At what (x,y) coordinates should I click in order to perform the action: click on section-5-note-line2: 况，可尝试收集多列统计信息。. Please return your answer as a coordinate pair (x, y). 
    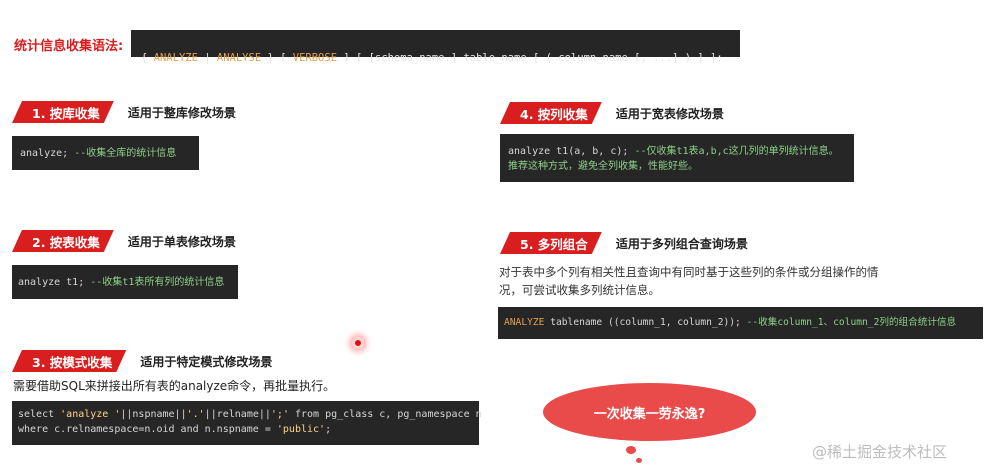
    Looking at the image, I should click on (579, 290).